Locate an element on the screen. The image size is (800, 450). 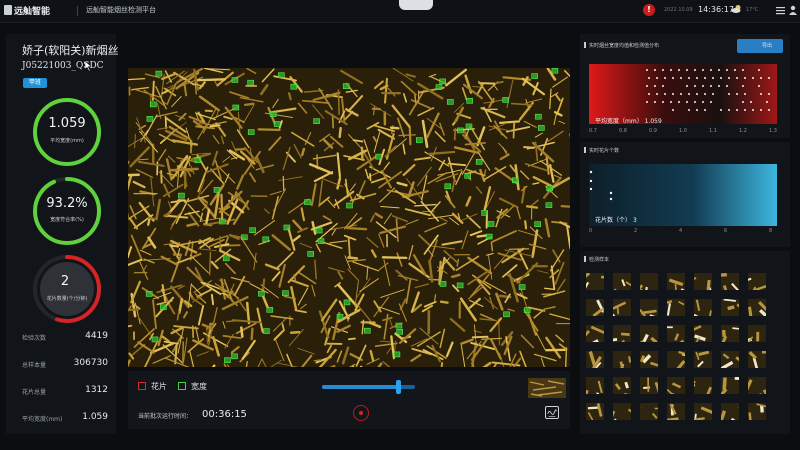
width-legend-label: 宽度 is located at coordinates (199, 386).